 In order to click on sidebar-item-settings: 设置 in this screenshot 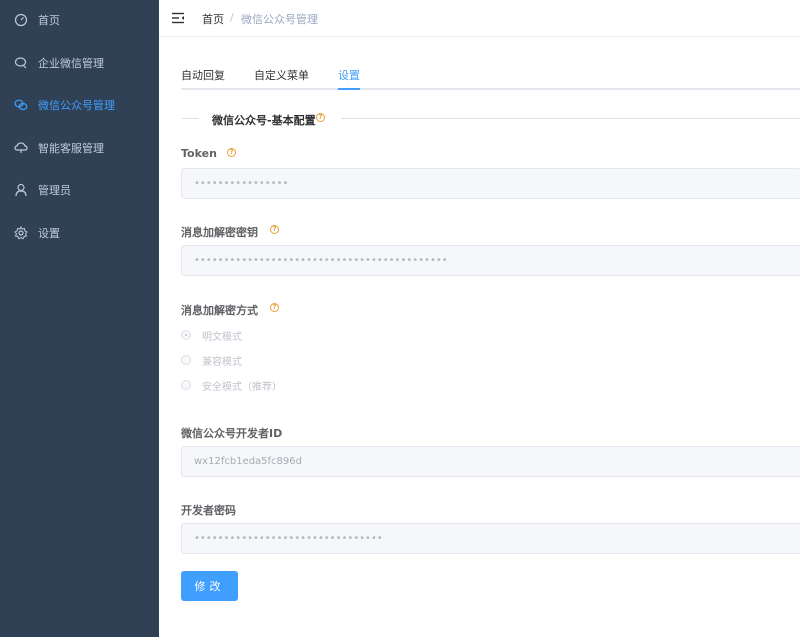, I will do `click(79, 233)`.